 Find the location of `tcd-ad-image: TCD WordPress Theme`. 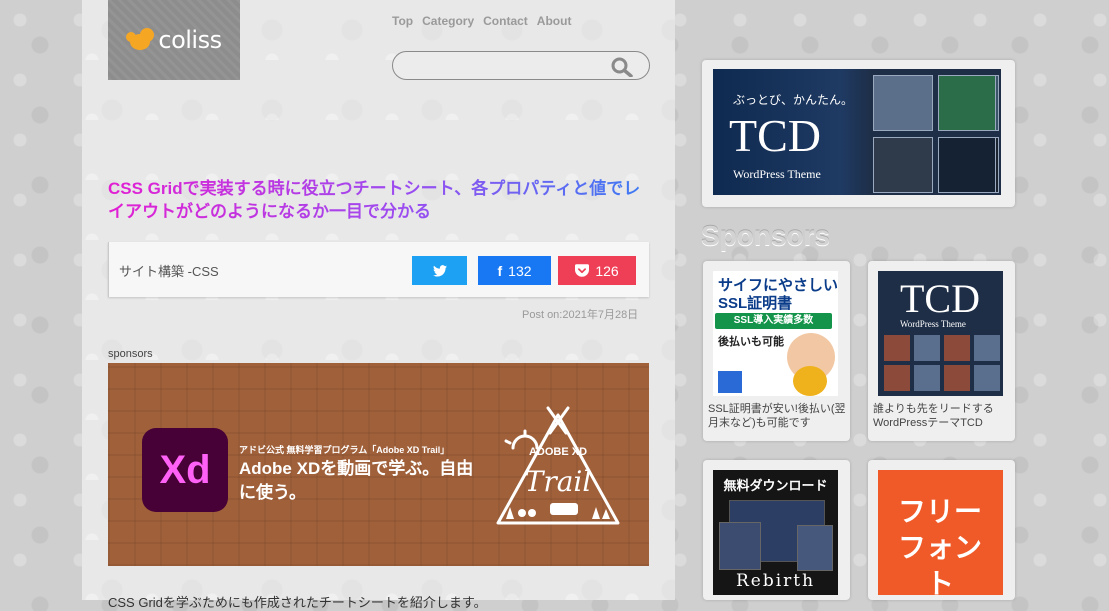

tcd-ad-image: TCD WordPress Theme is located at coordinates (940, 333).